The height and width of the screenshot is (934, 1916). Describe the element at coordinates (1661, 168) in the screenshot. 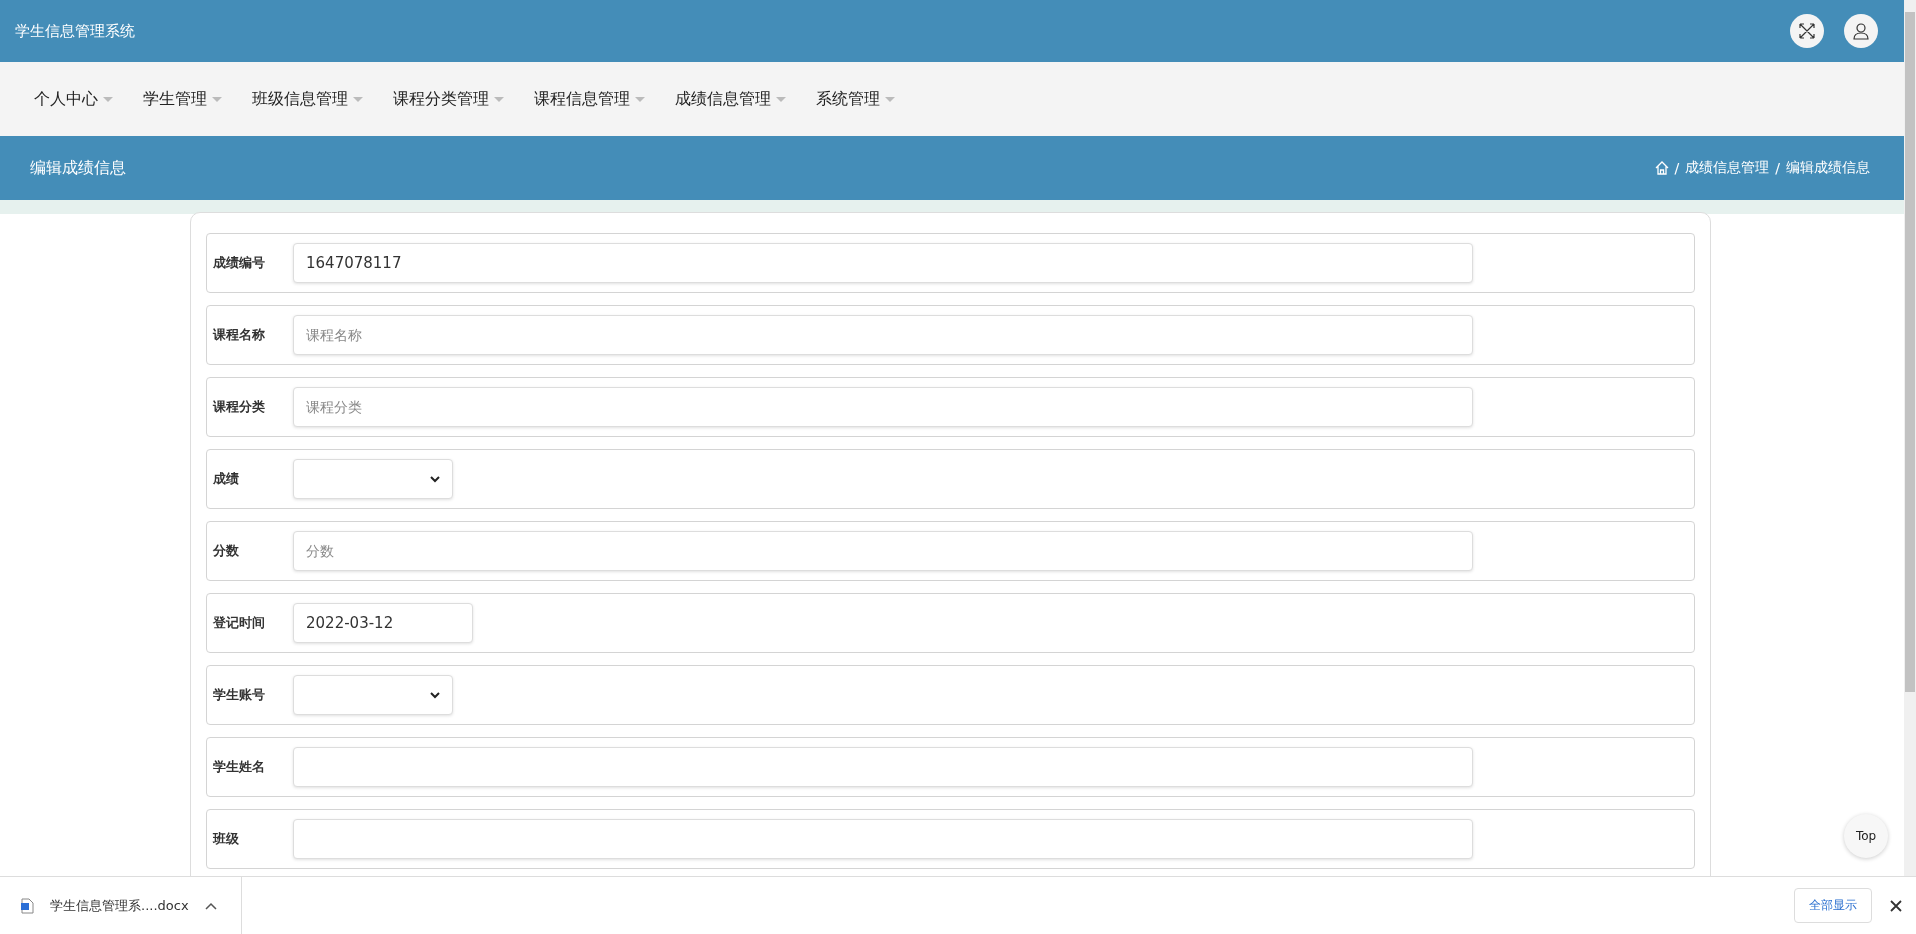

I see `home-icon` at that location.